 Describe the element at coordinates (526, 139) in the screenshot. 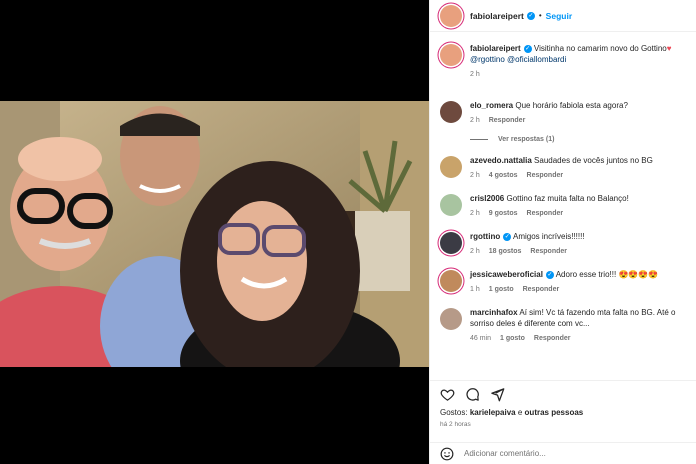

I see `view-replies-label: Ver respostas (1)` at that location.